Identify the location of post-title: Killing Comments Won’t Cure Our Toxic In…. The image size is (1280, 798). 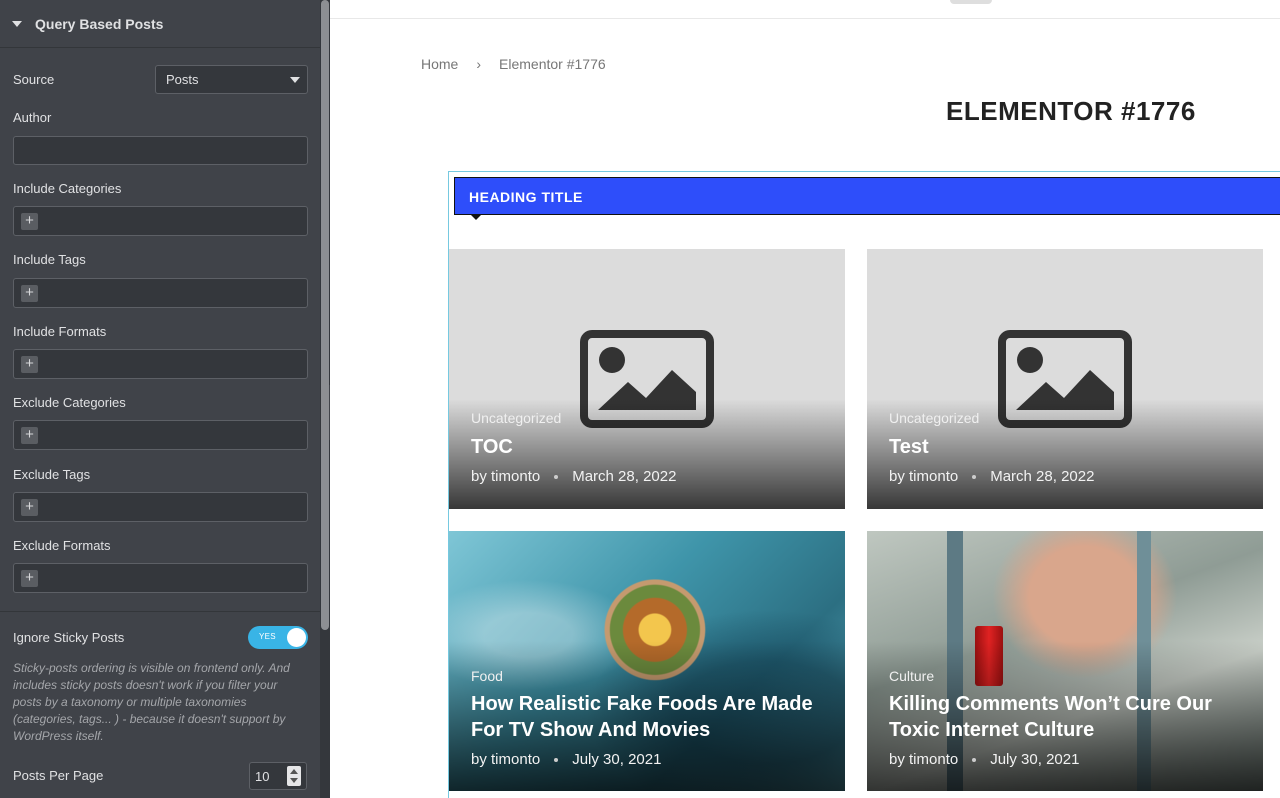
(1069, 717).